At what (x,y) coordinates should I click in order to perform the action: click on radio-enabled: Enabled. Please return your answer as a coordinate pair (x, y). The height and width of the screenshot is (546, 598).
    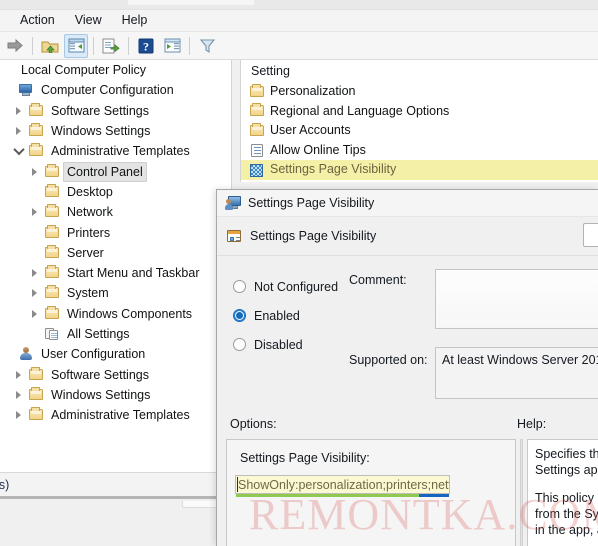
    Looking at the image, I should click on (297, 315).